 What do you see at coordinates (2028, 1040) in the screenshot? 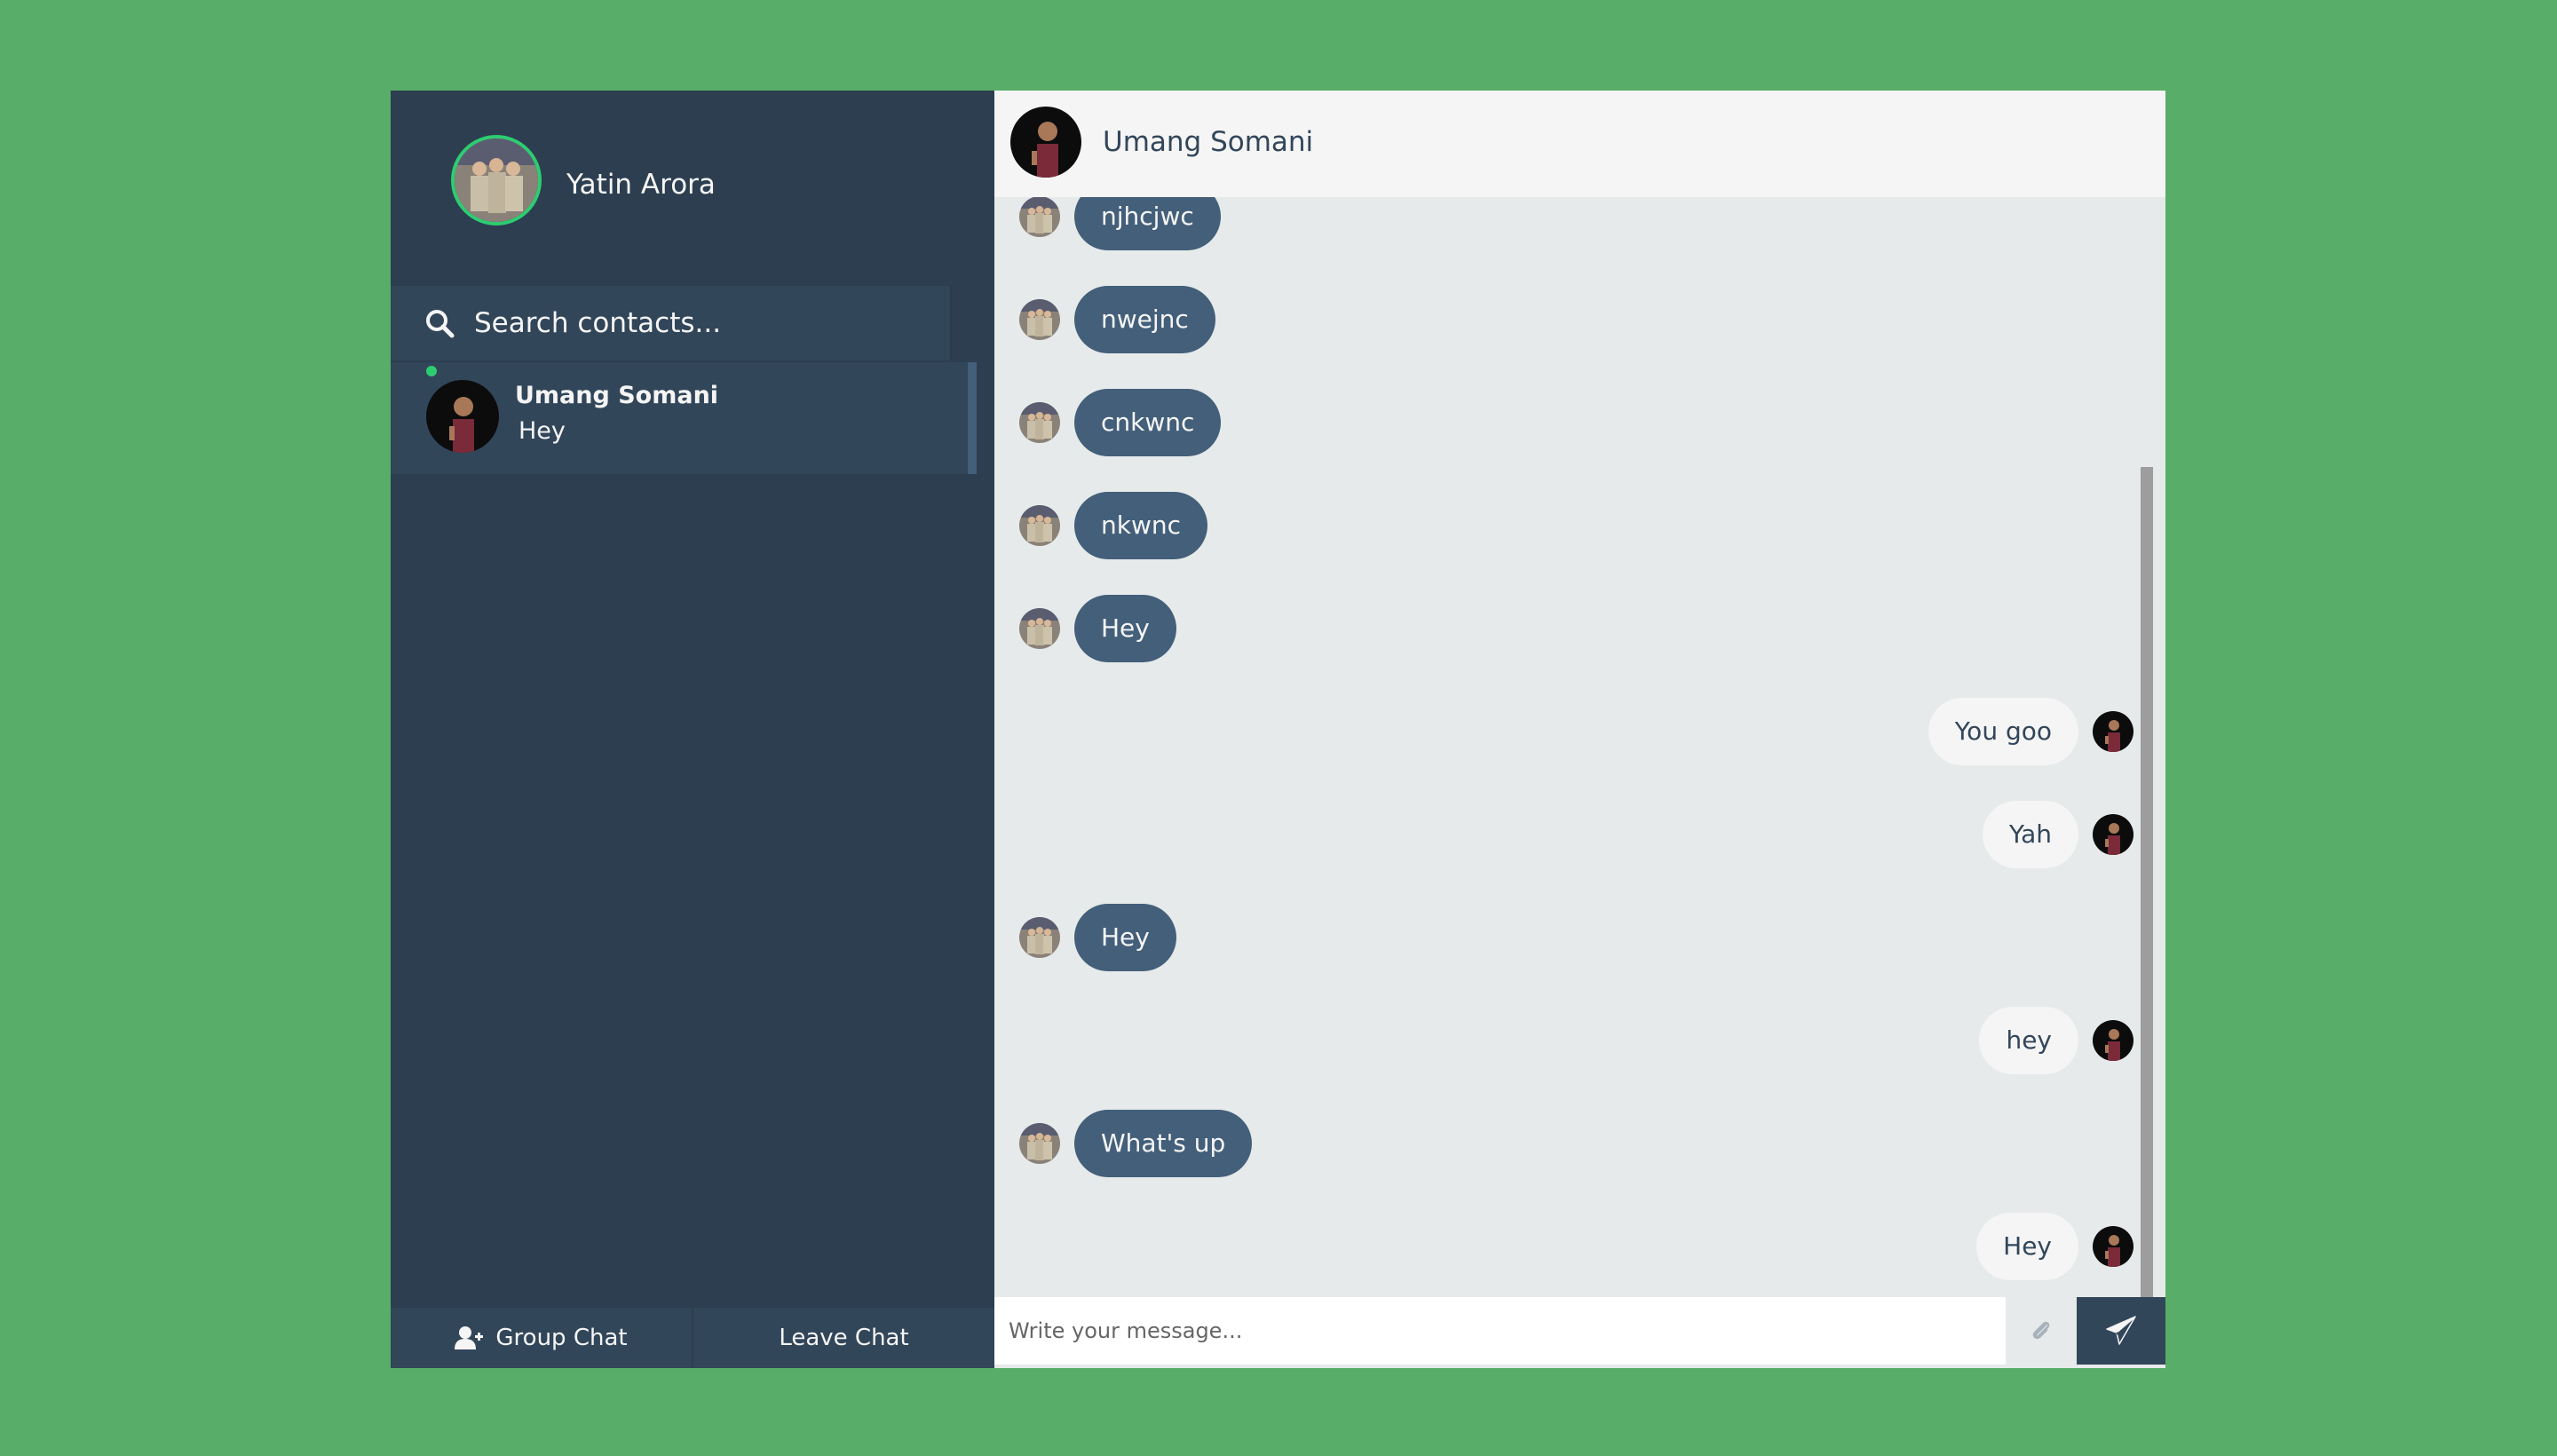
I see `message-bubble: hey` at bounding box center [2028, 1040].